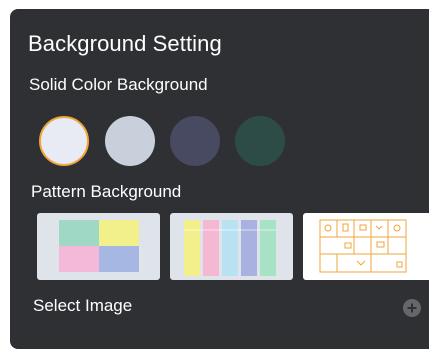 This screenshot has height=349, width=429. Describe the element at coordinates (130, 141) in the screenshot. I see `swatch-light-gray` at that location.